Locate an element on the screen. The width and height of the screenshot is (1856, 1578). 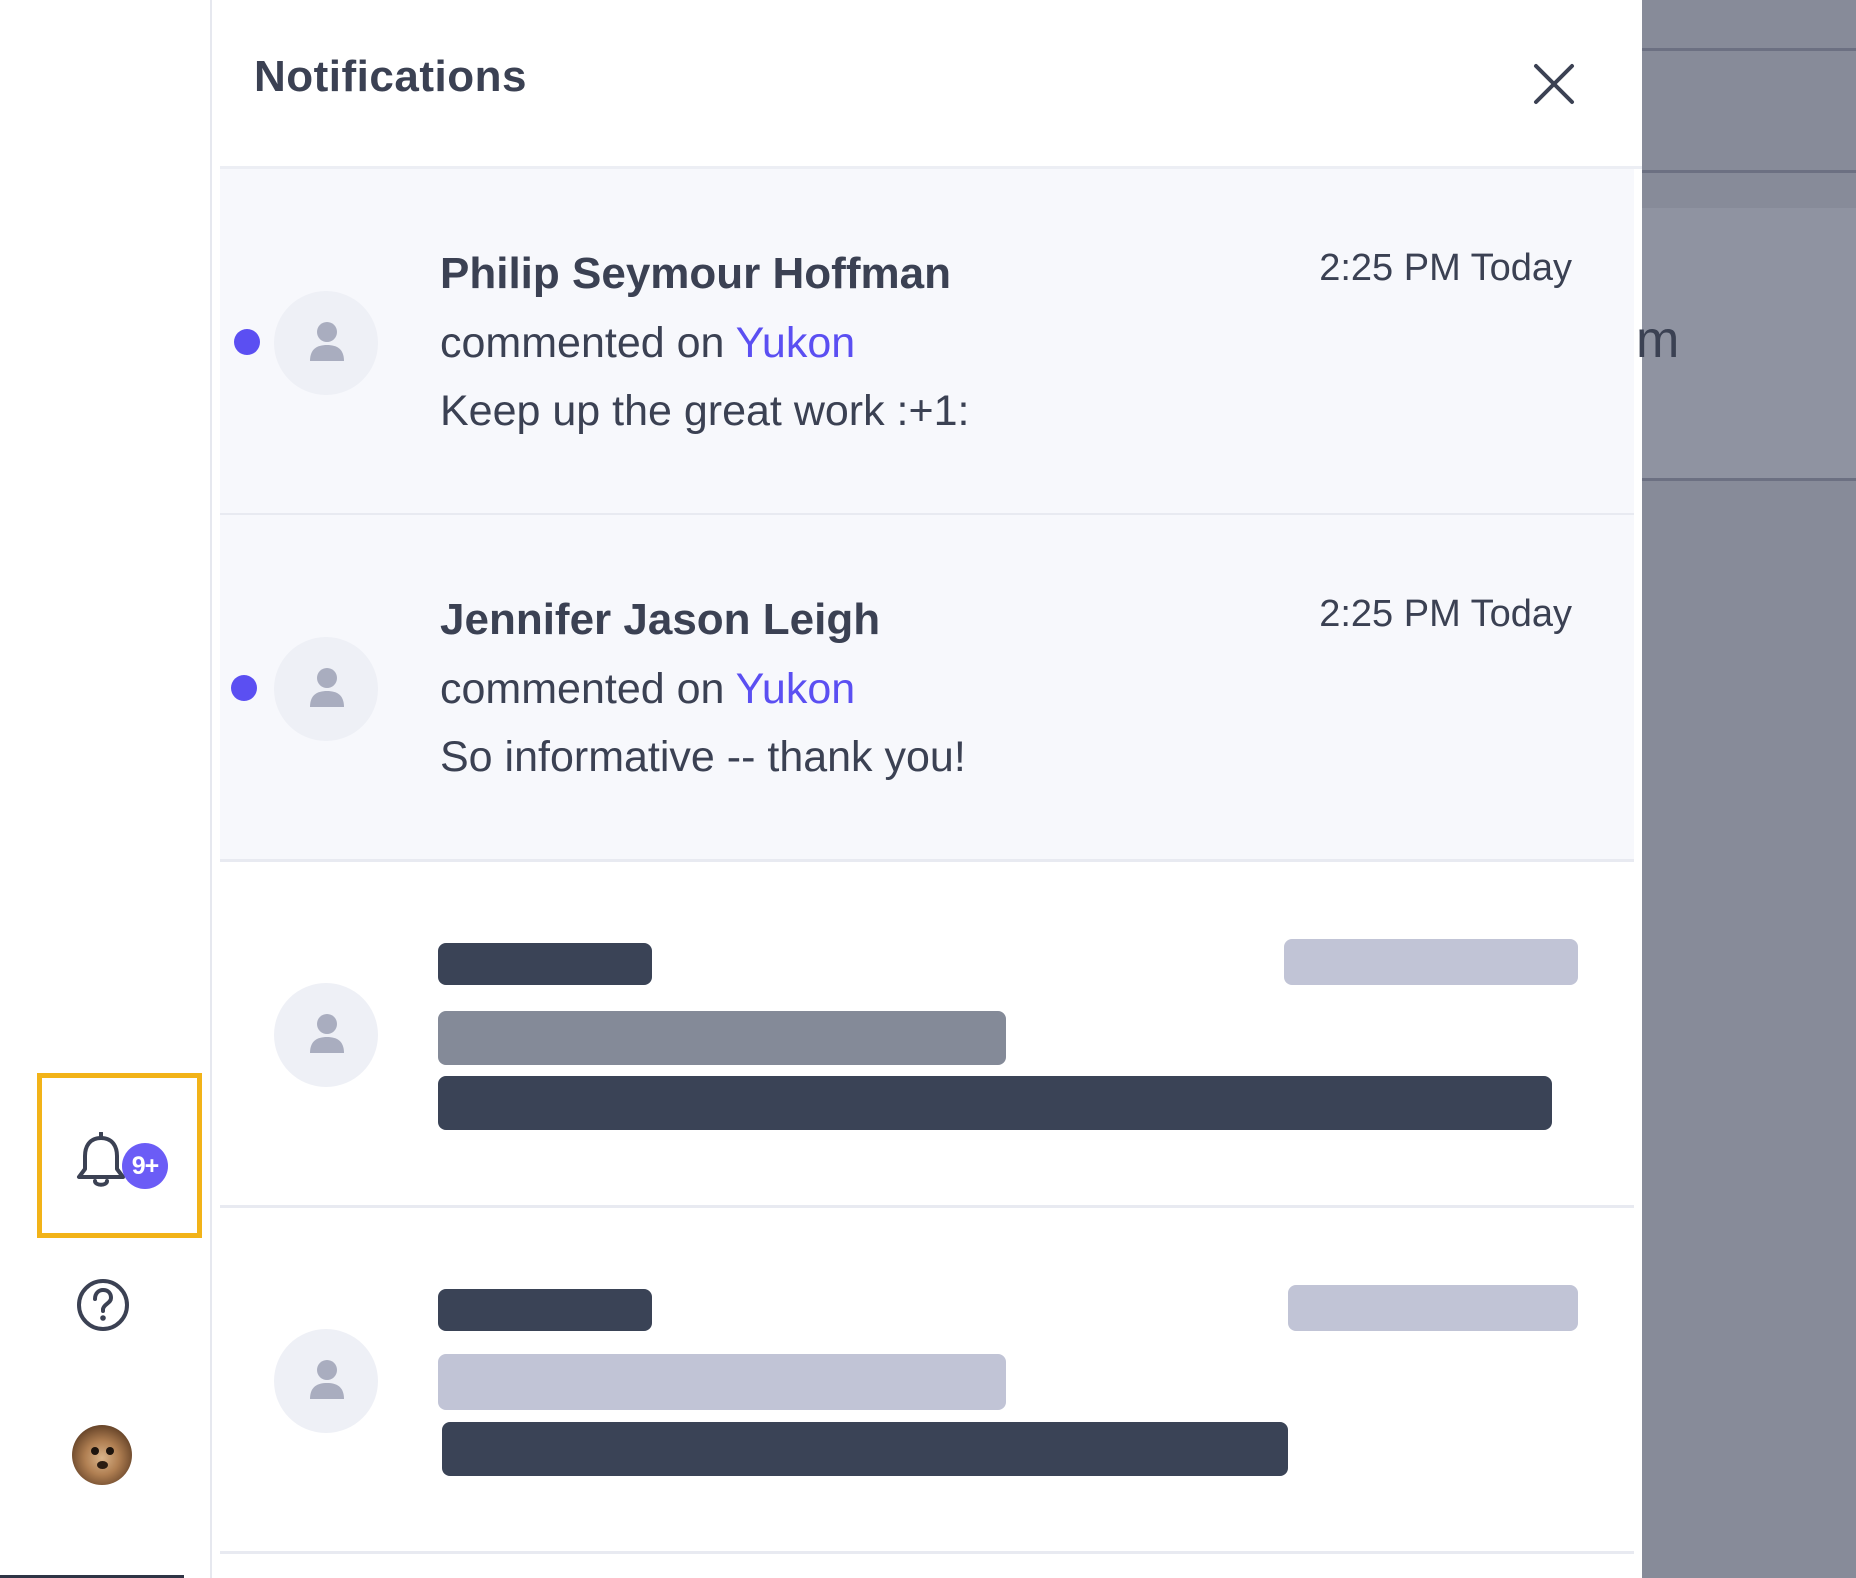
panel-title: Notifications is located at coordinates (390, 76).